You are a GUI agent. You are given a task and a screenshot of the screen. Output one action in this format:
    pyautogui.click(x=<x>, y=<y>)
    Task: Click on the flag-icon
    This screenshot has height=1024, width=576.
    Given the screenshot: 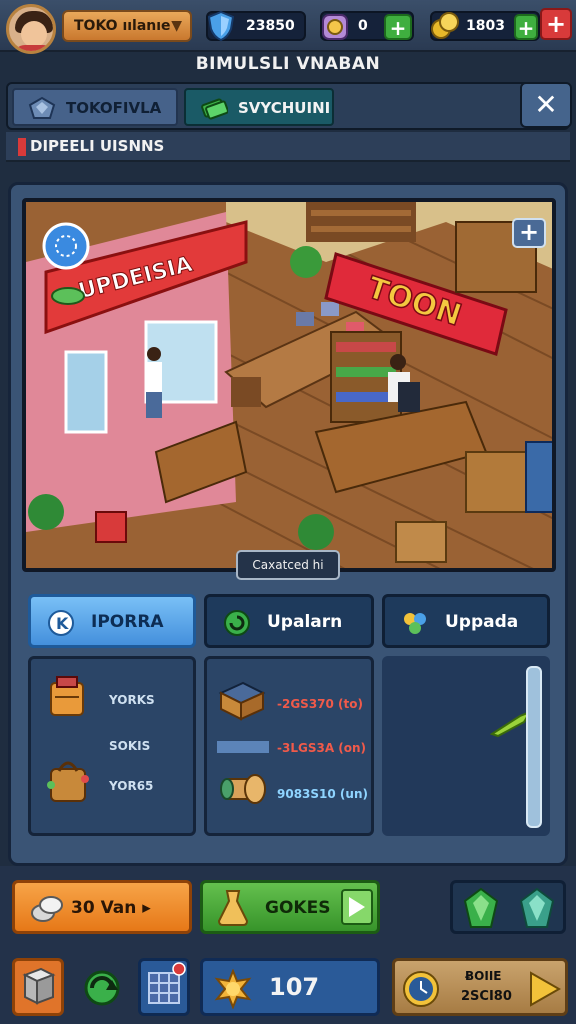 What is the action you would take?
    pyautogui.click(x=22, y=147)
    